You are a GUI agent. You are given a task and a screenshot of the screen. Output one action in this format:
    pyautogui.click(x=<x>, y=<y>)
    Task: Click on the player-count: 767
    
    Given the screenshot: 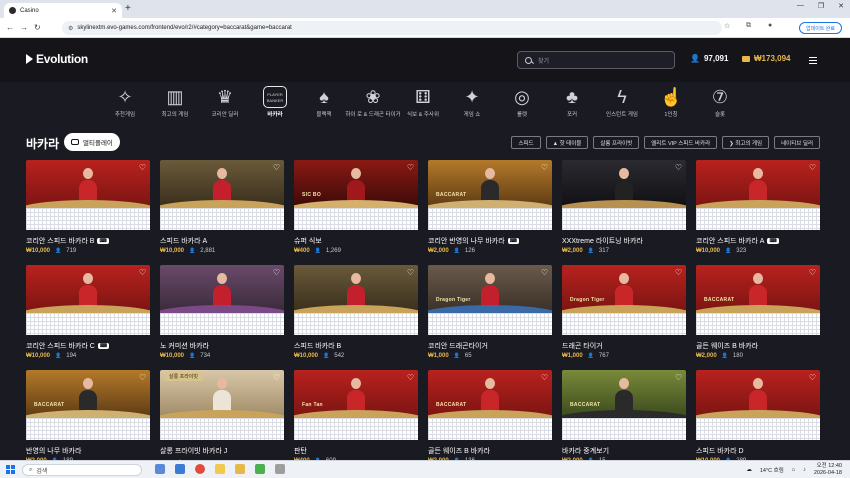 What is the action you would take?
    pyautogui.click(x=603, y=356)
    